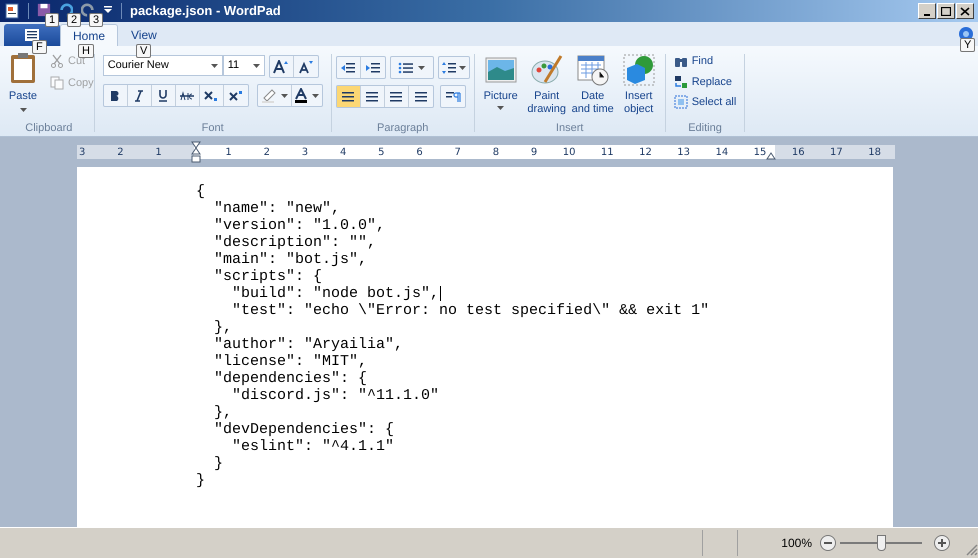 The height and width of the screenshot is (558, 978). Describe the element at coordinates (874, 153) in the screenshot. I see `ruler-number: 18` at that location.